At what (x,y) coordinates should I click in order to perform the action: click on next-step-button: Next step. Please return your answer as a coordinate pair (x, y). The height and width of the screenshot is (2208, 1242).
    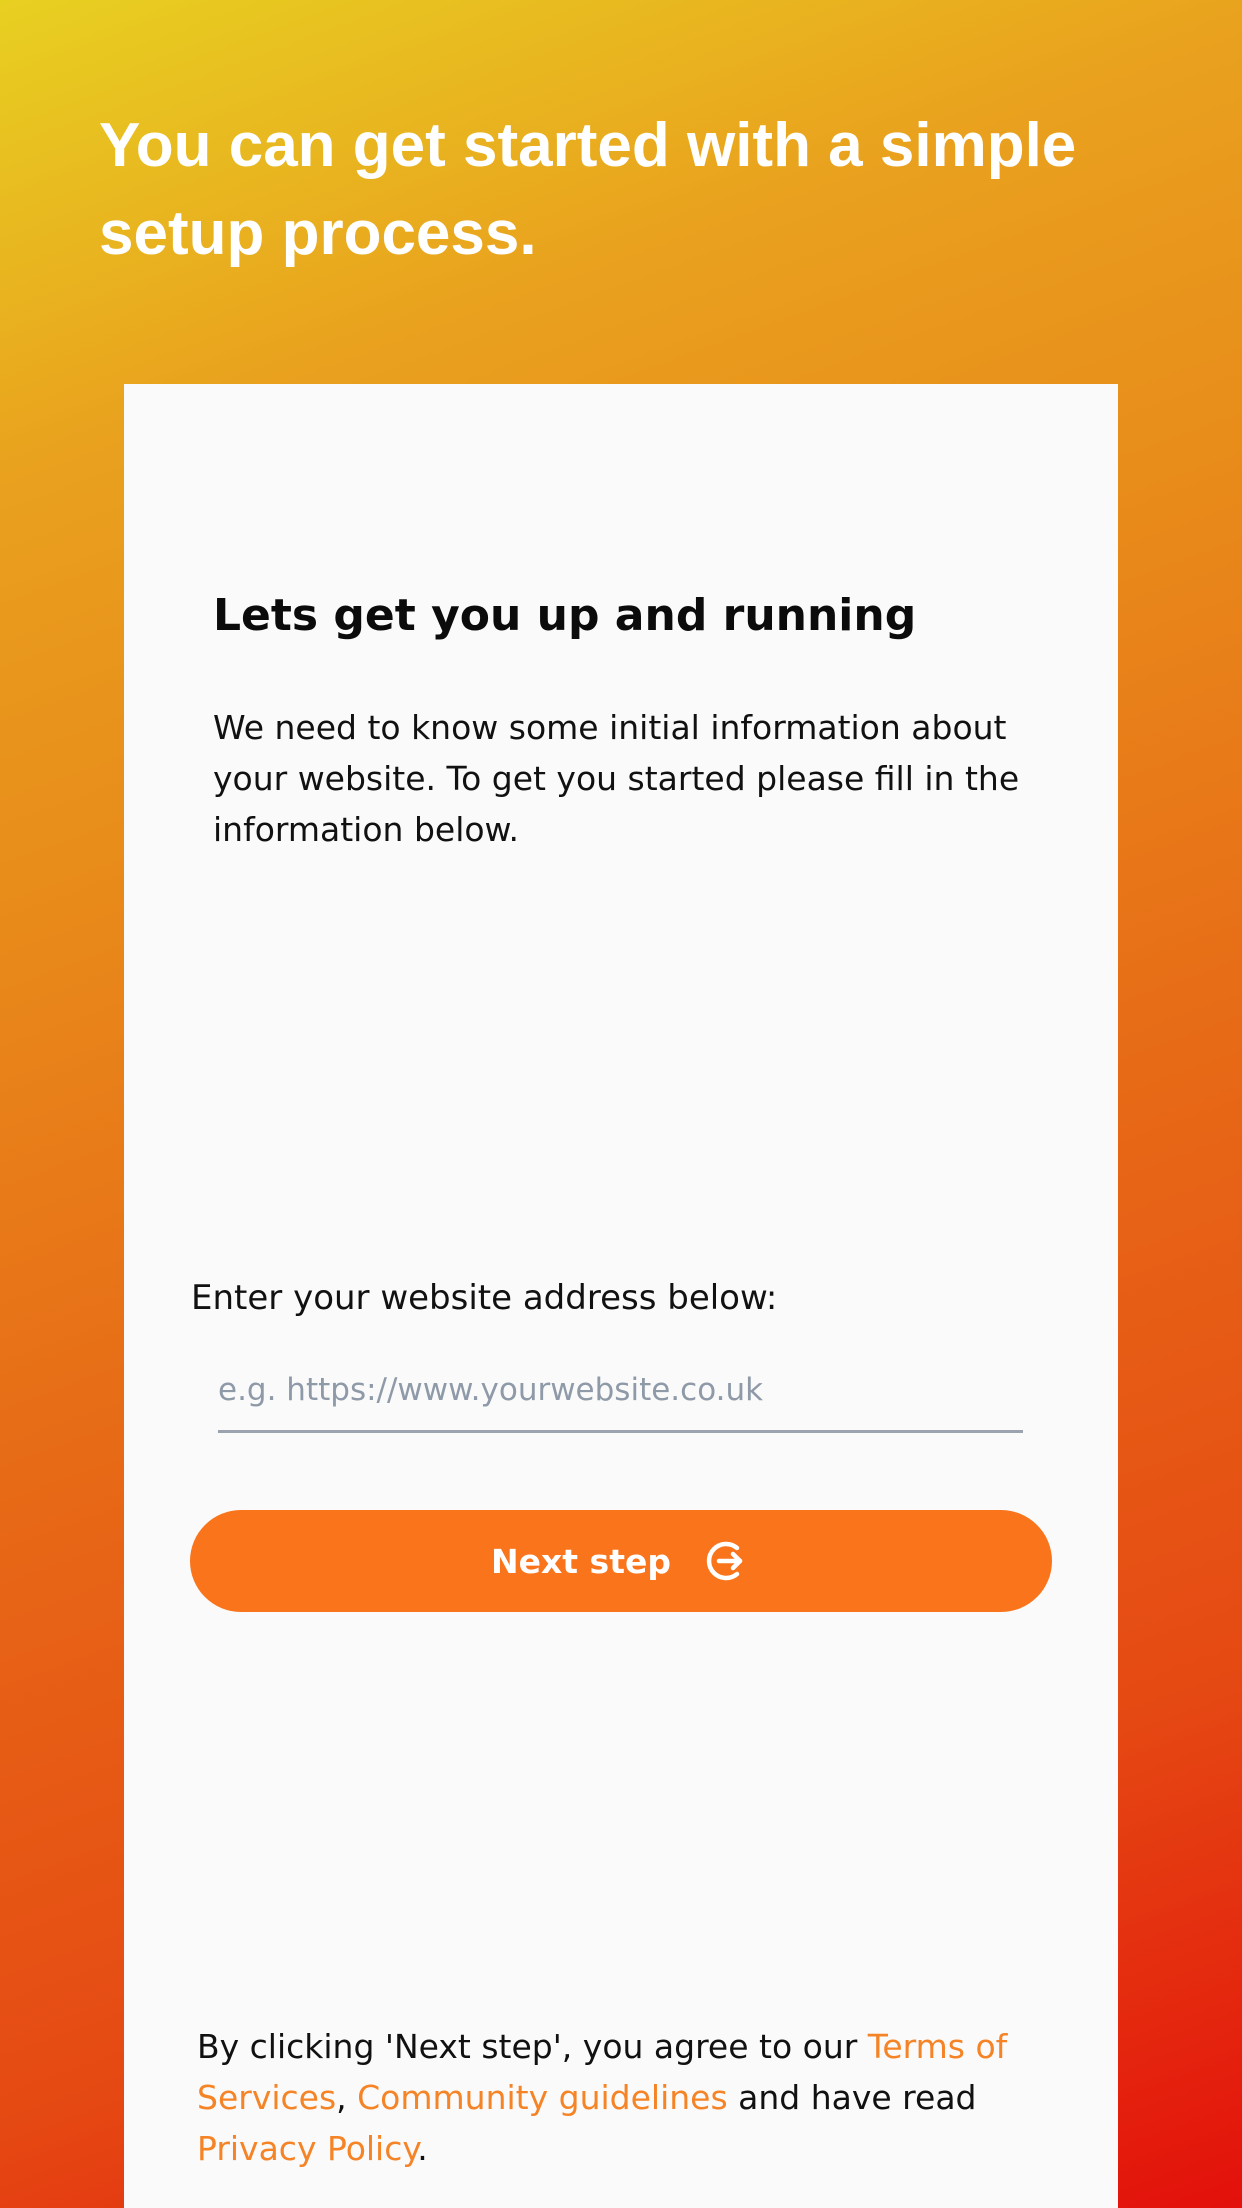
    Looking at the image, I should click on (621, 1561).